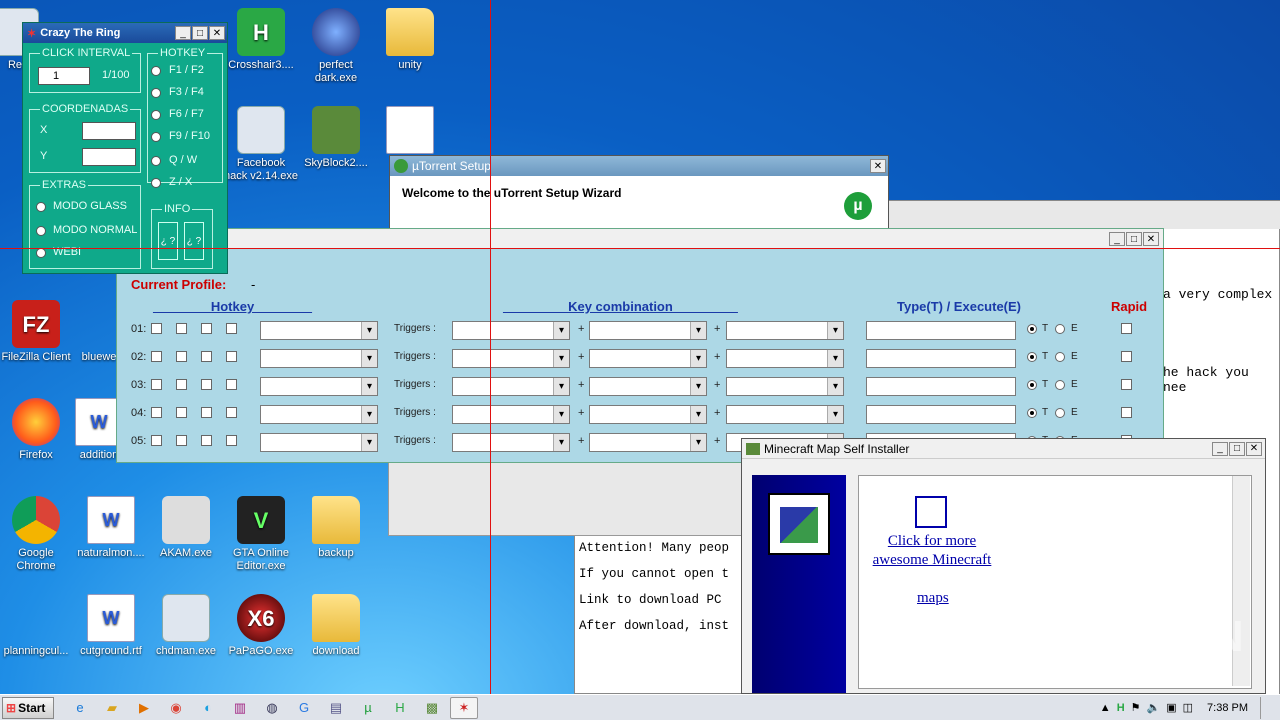 Image resolution: width=1280 pixels, height=720 pixels. What do you see at coordinates (176, 708) in the screenshot?
I see `chrome-taskbar-icon: ◉` at bounding box center [176, 708].